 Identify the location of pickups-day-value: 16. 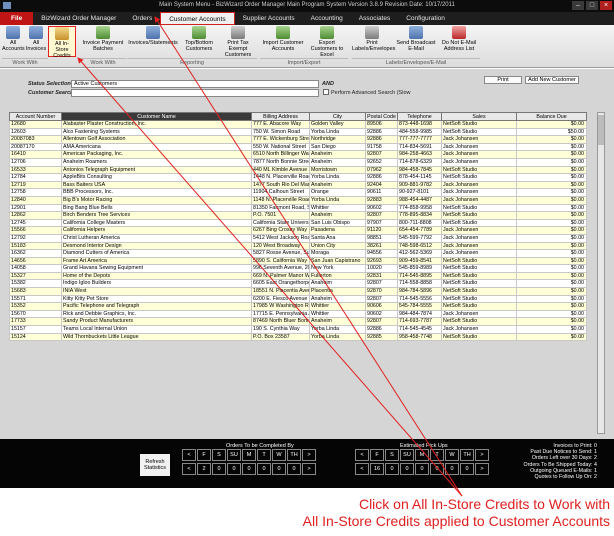
(377, 469).